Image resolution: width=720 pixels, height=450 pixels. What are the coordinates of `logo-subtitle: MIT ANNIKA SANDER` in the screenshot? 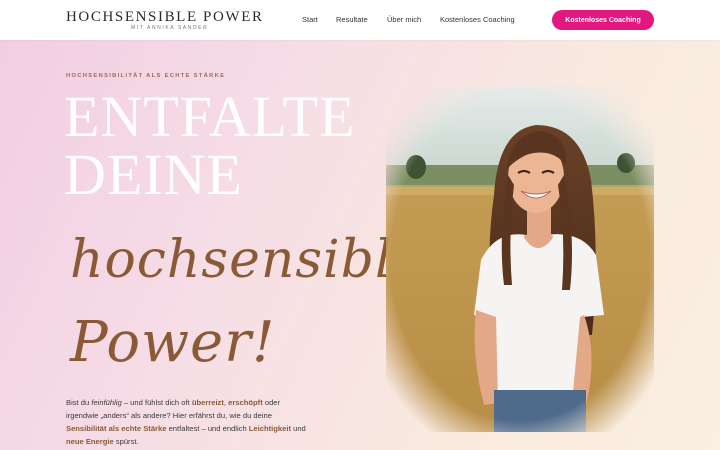 It's located at (170, 28).